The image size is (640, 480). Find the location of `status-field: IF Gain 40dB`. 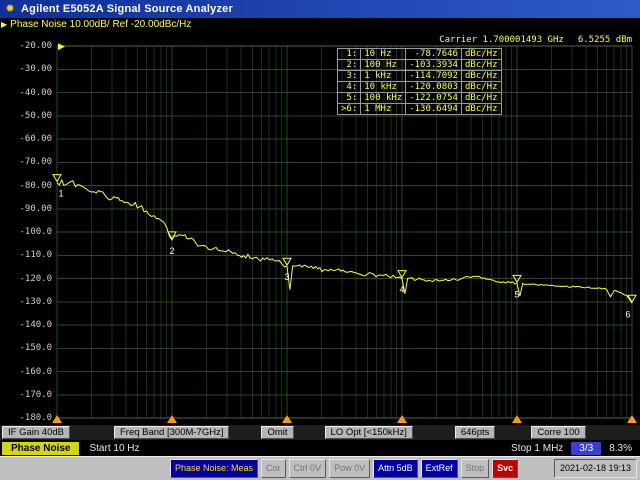

status-field: IF Gain 40dB is located at coordinates (36, 432).